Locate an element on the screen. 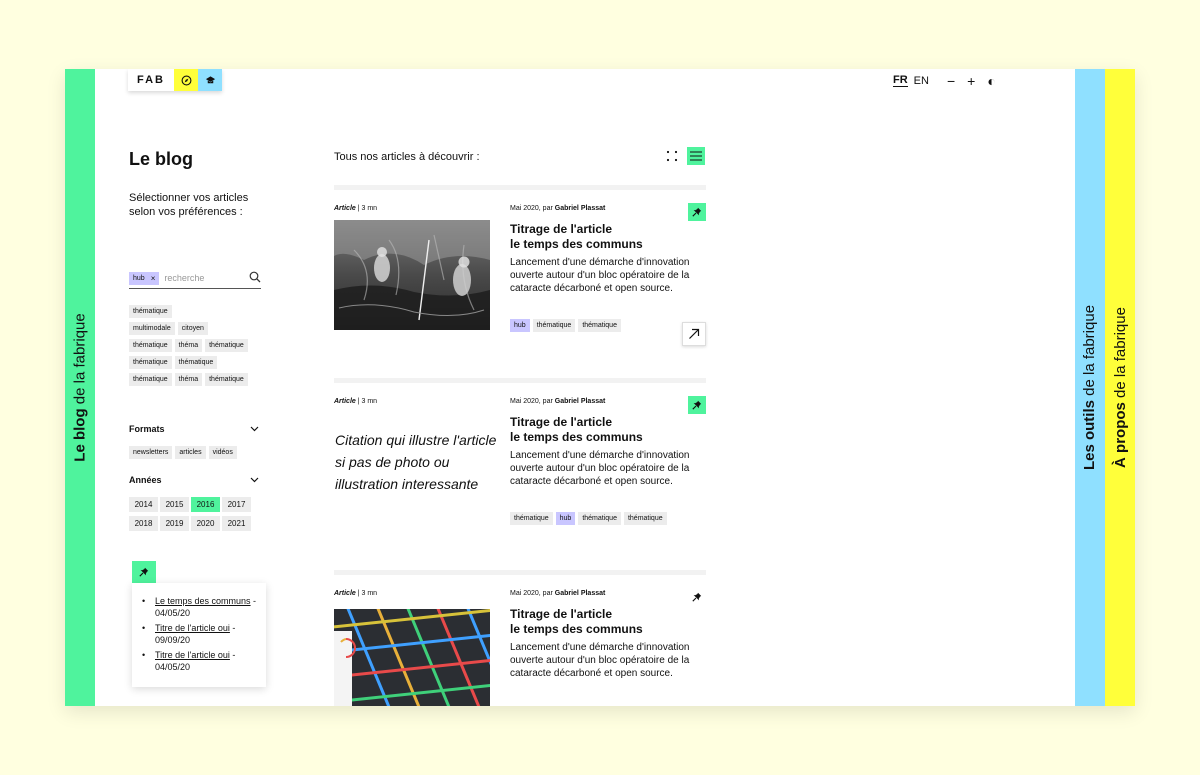 The image size is (1200, 775). zoom-out-button: − is located at coordinates (951, 81).